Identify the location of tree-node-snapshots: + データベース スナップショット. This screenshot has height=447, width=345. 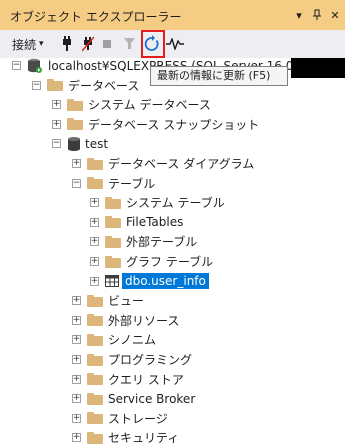
(155, 124).